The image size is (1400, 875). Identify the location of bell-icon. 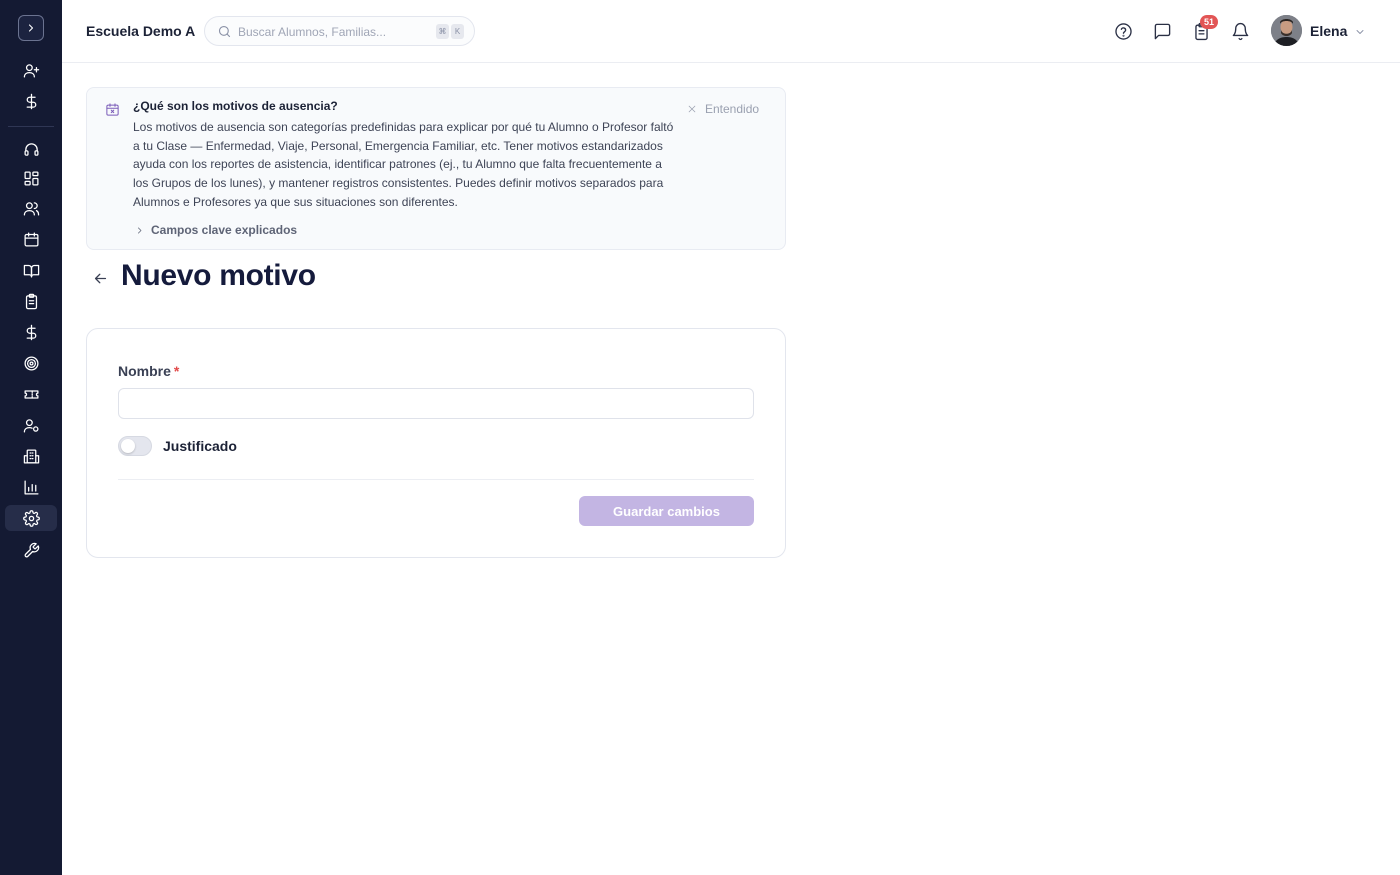
(1240, 31).